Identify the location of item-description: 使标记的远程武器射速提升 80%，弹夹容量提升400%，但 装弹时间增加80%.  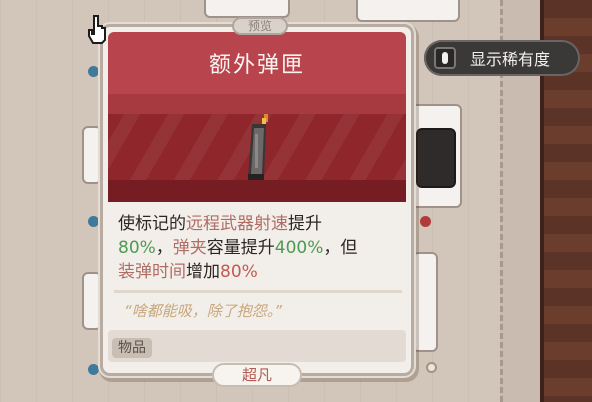
(260, 248).